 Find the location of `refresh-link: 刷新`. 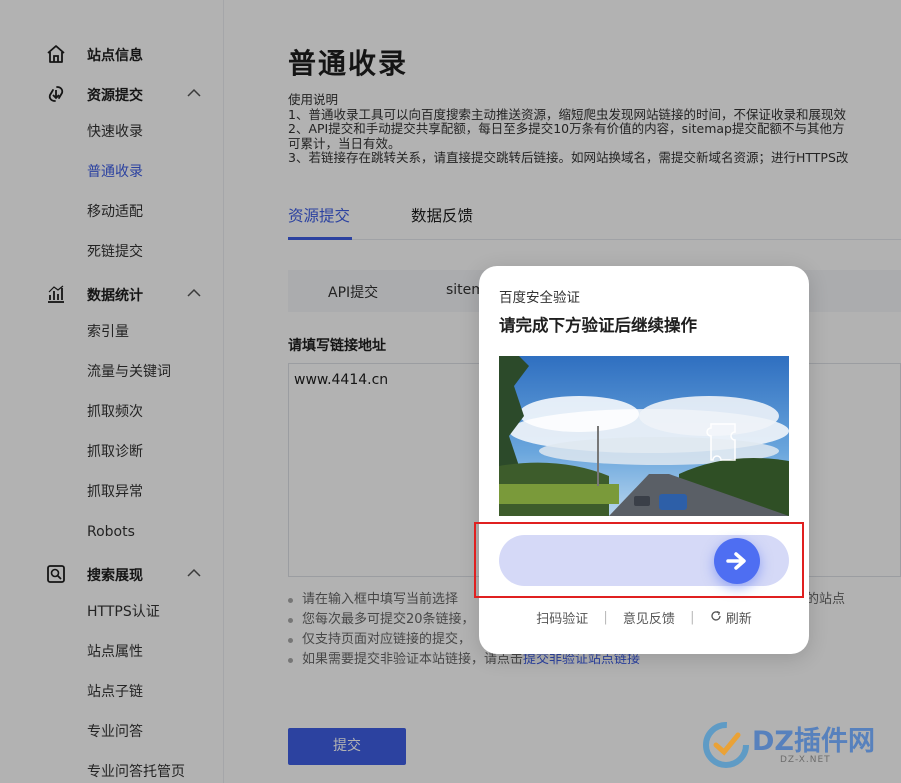

refresh-link: 刷新 is located at coordinates (731, 617).